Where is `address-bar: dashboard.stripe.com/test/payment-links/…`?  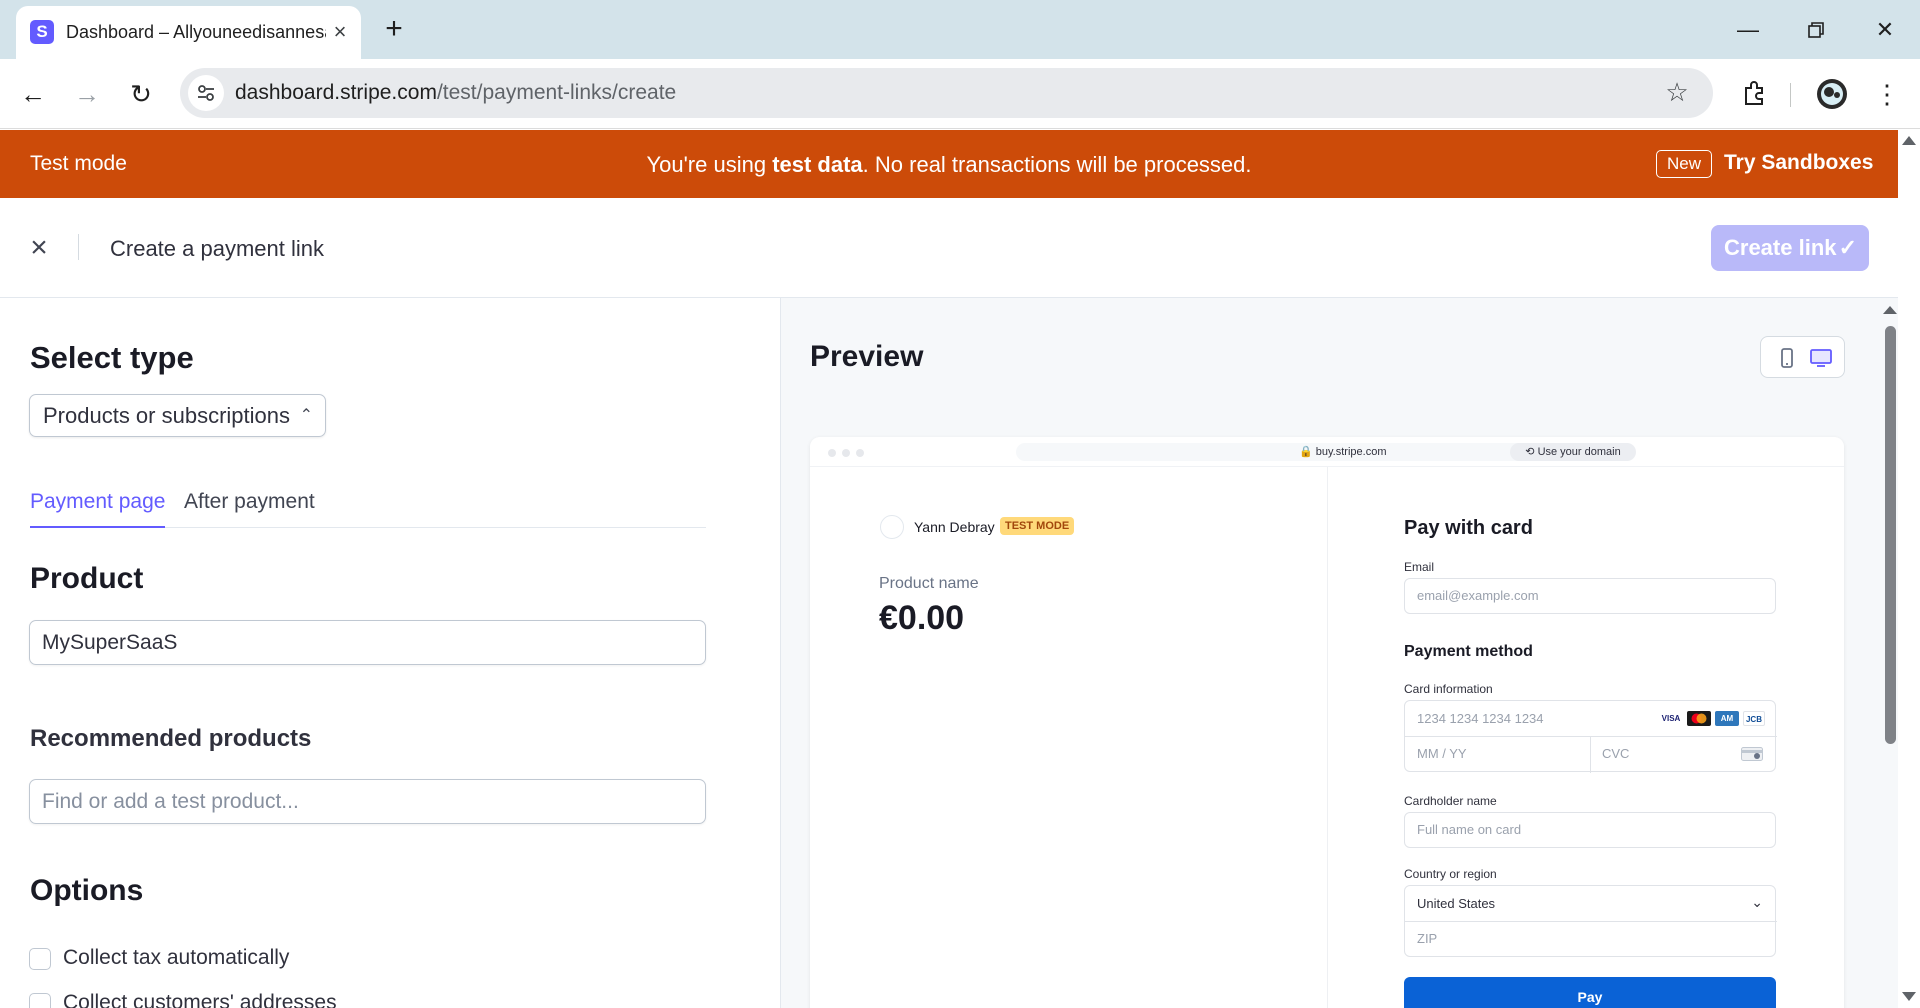
address-bar: dashboard.stripe.com/test/payment-links/… is located at coordinates (946, 93).